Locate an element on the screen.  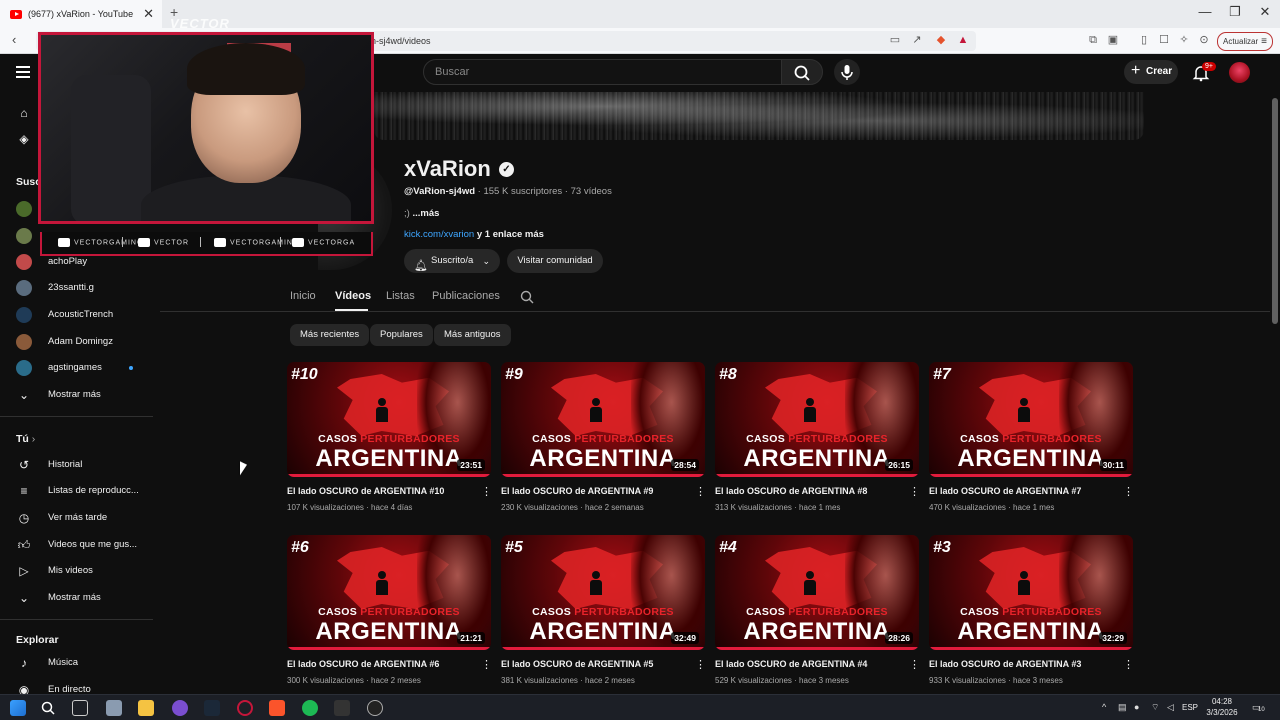
you-title: Tú › is located at coordinates (25, 439).